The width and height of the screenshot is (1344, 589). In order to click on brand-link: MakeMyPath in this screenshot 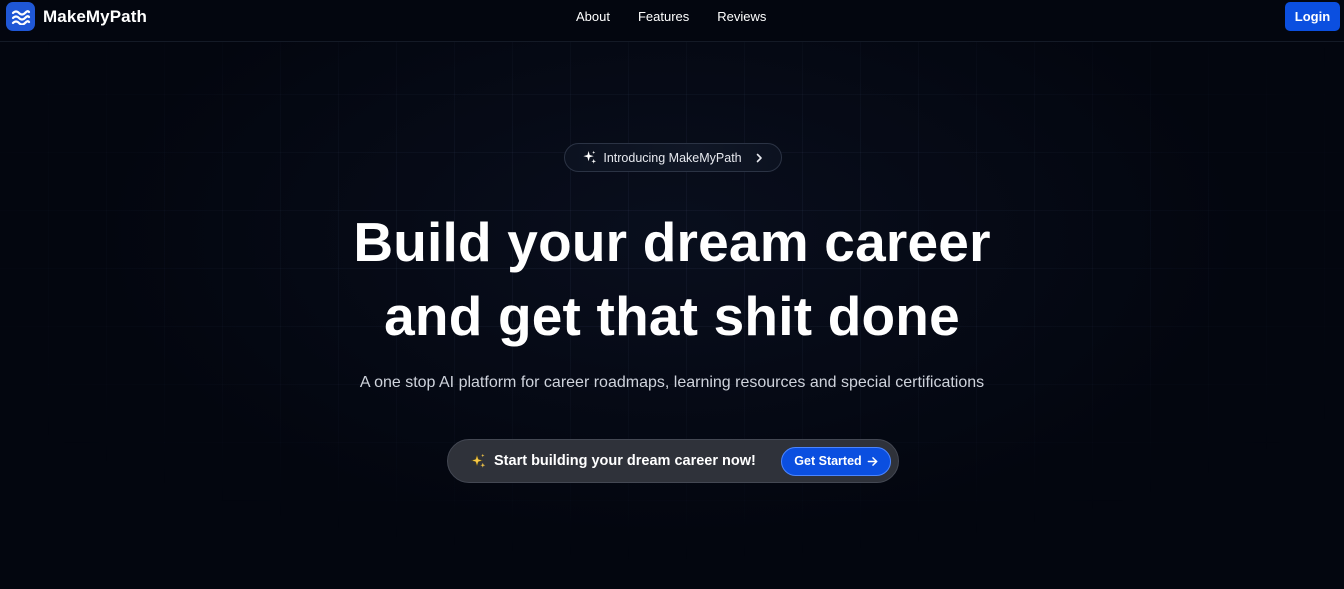, I will do `click(76, 16)`.